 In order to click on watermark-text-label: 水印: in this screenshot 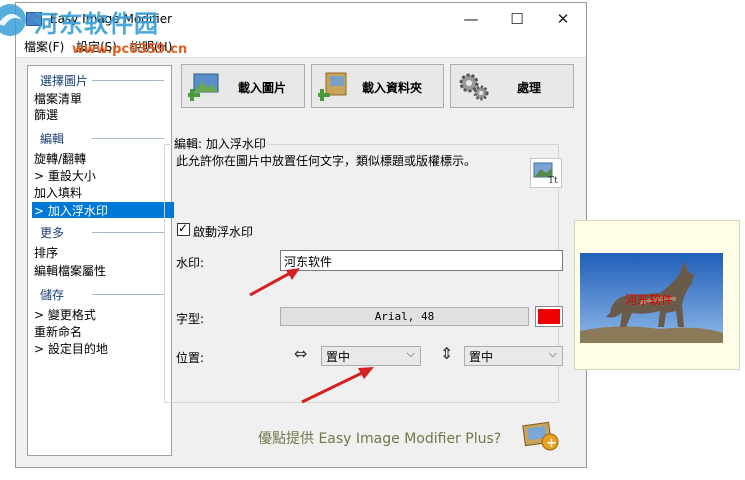, I will do `click(190, 263)`.